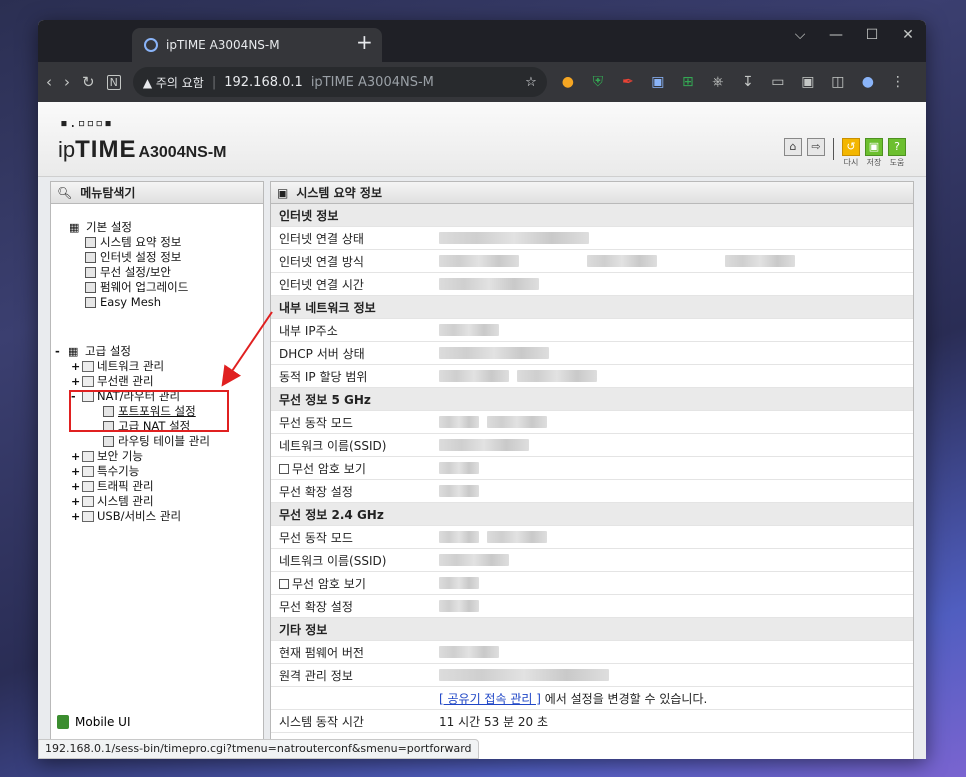 The width and height of the screenshot is (966, 777). I want to click on annotation-arrow, so click(247, 349).